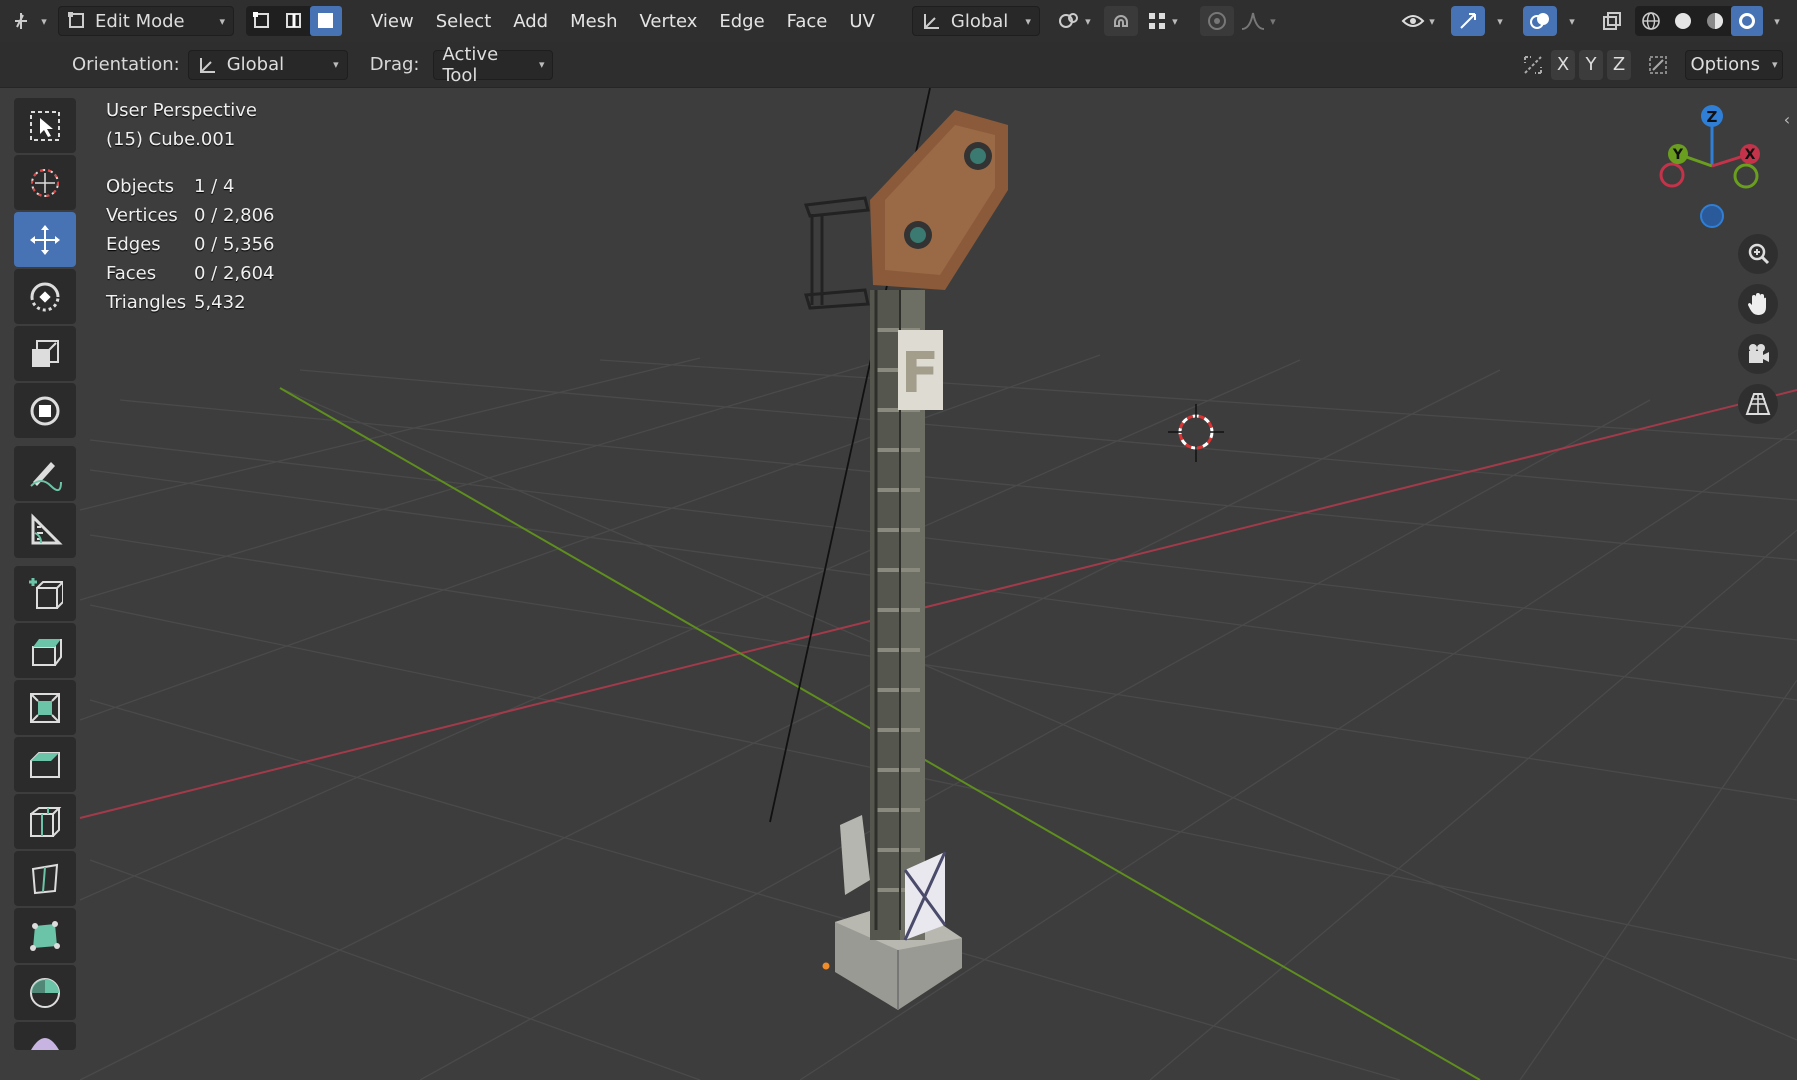 This screenshot has height=1080, width=1797. I want to click on object-origin, so click(826, 966).